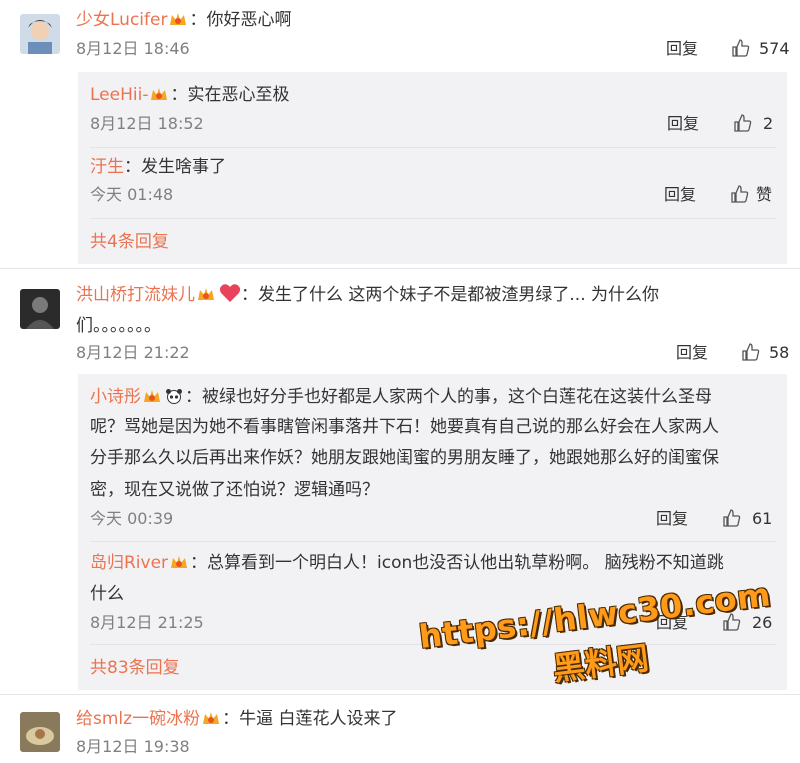  What do you see at coordinates (230, 293) in the screenshot?
I see `heart-icon` at bounding box center [230, 293].